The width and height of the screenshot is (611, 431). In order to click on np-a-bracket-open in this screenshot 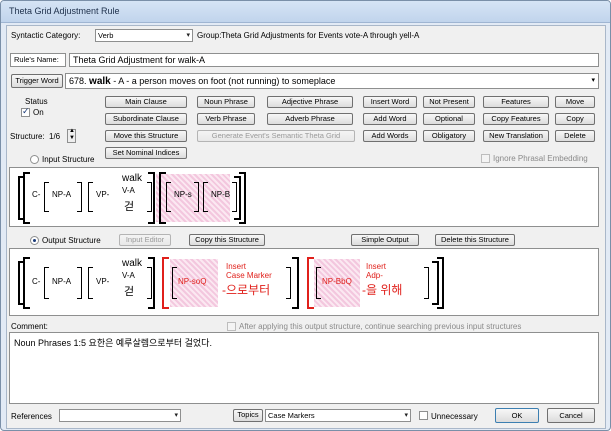, I will do `click(46, 197)`.